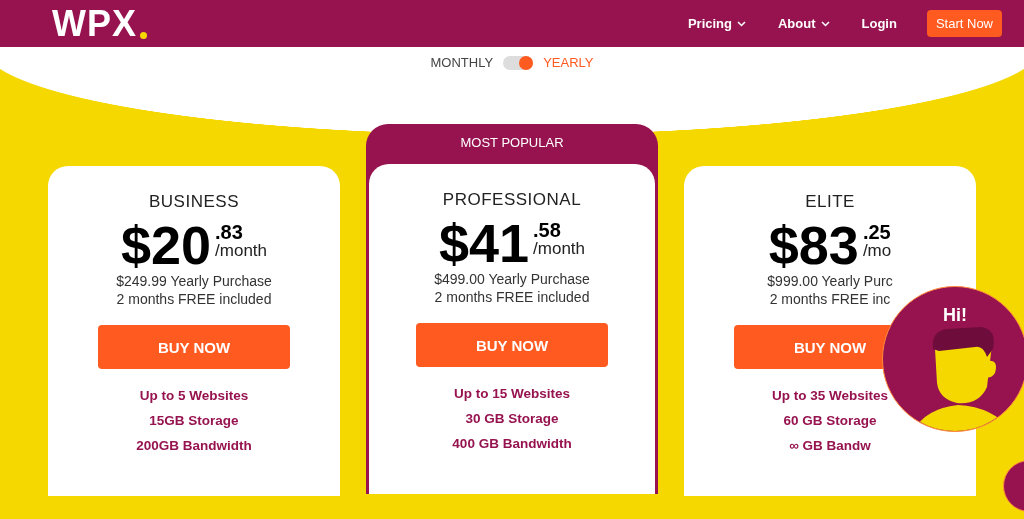 The width and height of the screenshot is (1024, 519). What do you see at coordinates (512, 143) in the screenshot?
I see `popular-label: MOST POPULAR` at bounding box center [512, 143].